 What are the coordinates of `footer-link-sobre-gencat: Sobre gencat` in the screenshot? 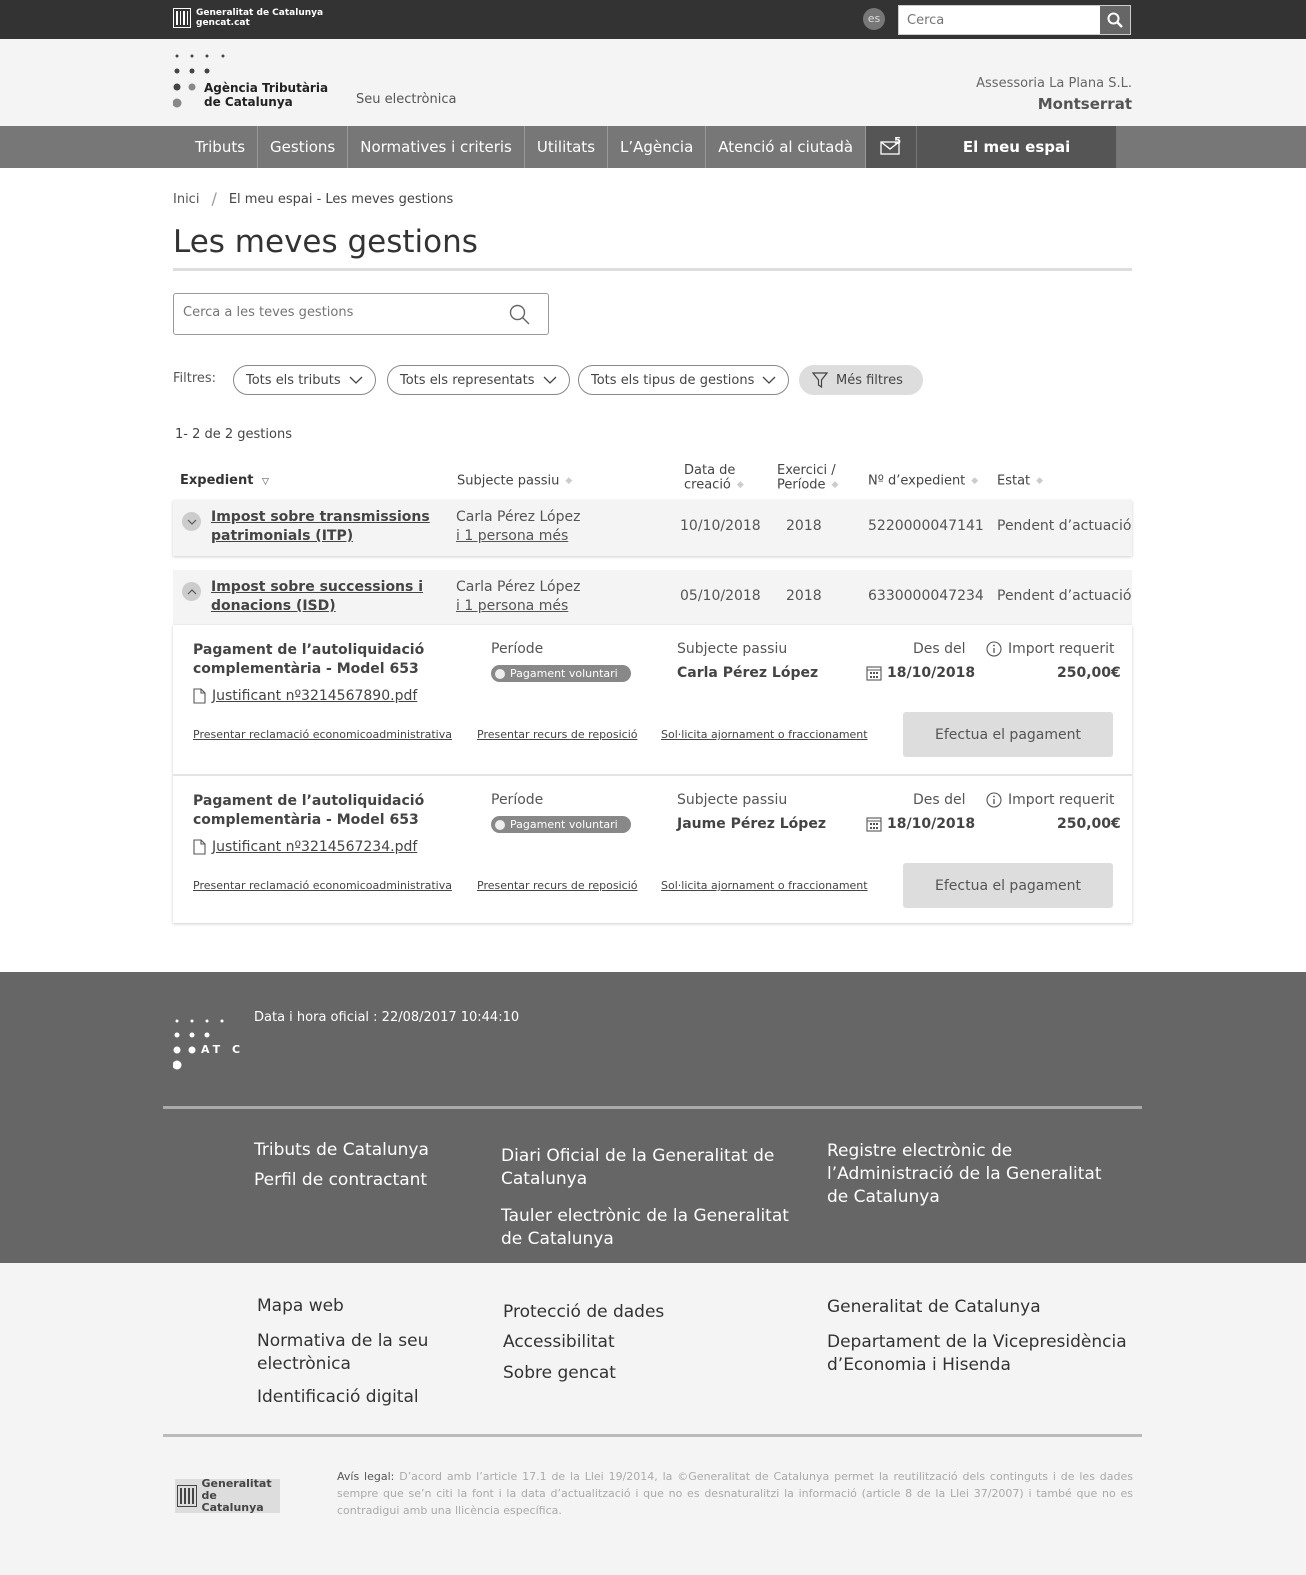 It's located at (559, 1373).